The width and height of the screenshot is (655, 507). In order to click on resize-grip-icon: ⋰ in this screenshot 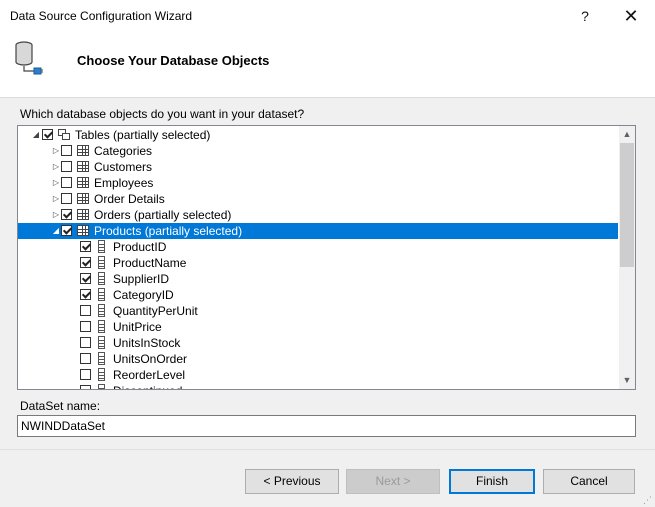, I will do `click(648, 500)`.